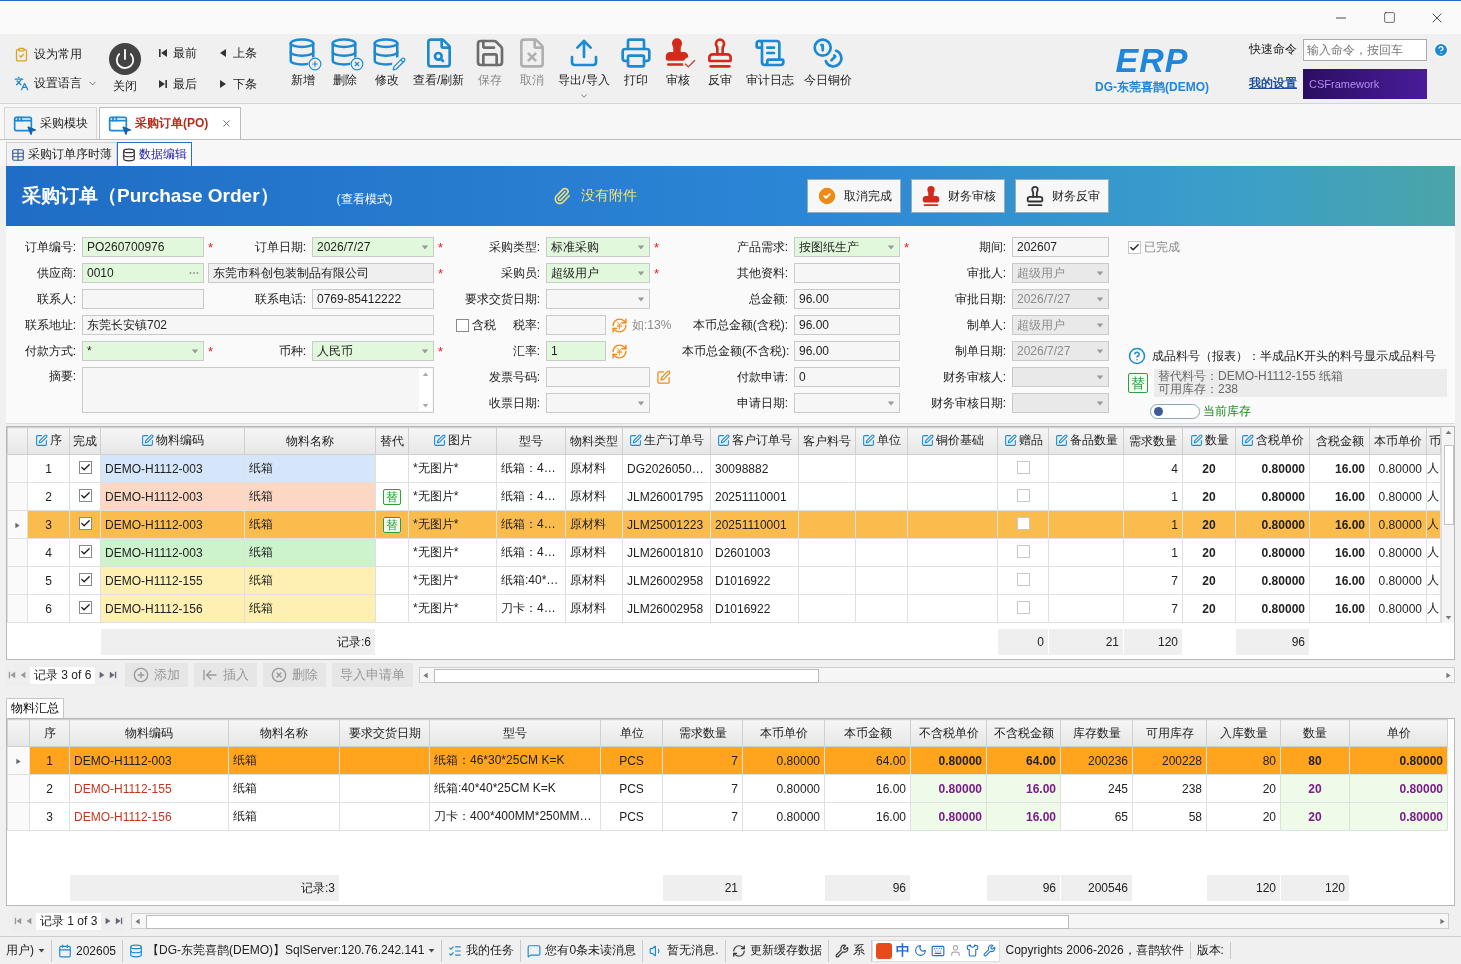 The image size is (1461, 964). I want to click on help-icon, so click(1441, 49).